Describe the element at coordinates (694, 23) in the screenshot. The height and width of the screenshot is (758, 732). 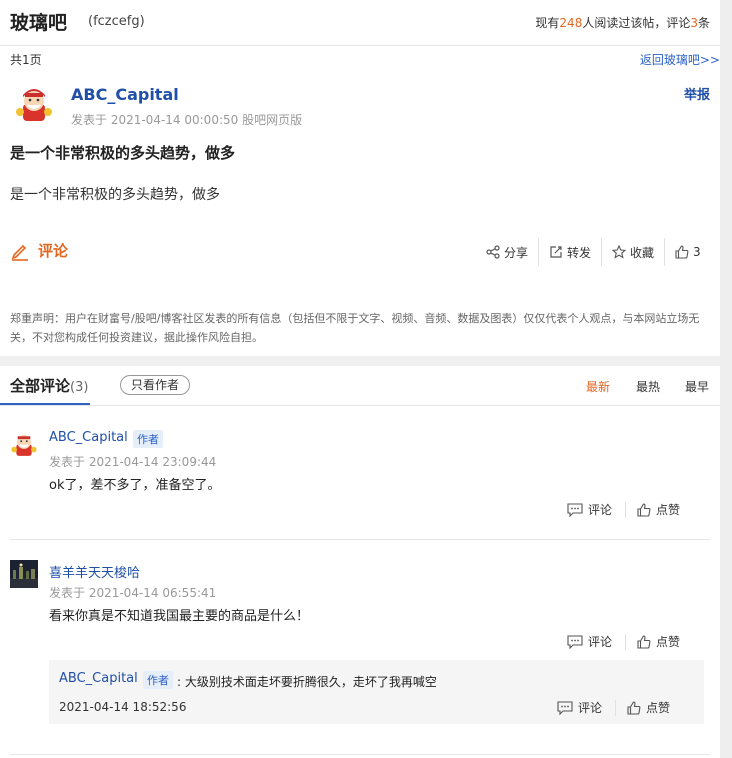
I see `comment-count: 3` at that location.